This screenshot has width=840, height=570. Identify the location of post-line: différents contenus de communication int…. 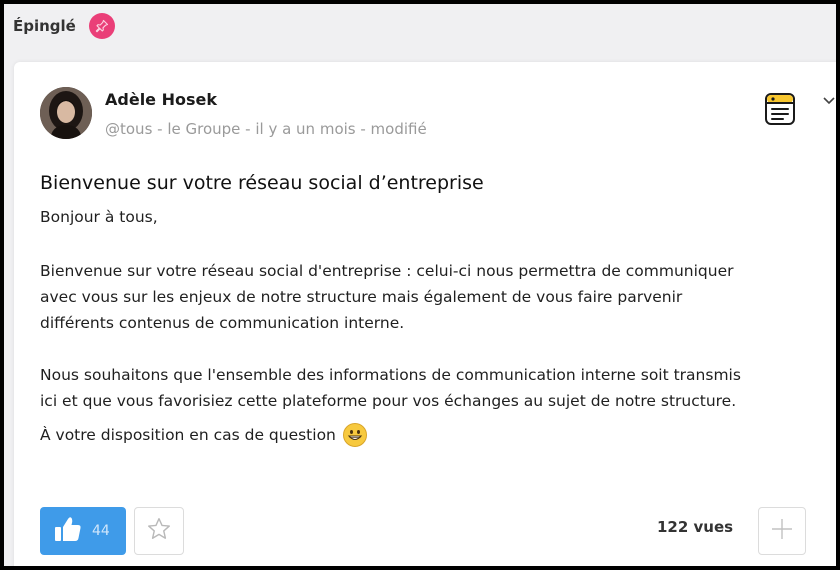
(222, 323).